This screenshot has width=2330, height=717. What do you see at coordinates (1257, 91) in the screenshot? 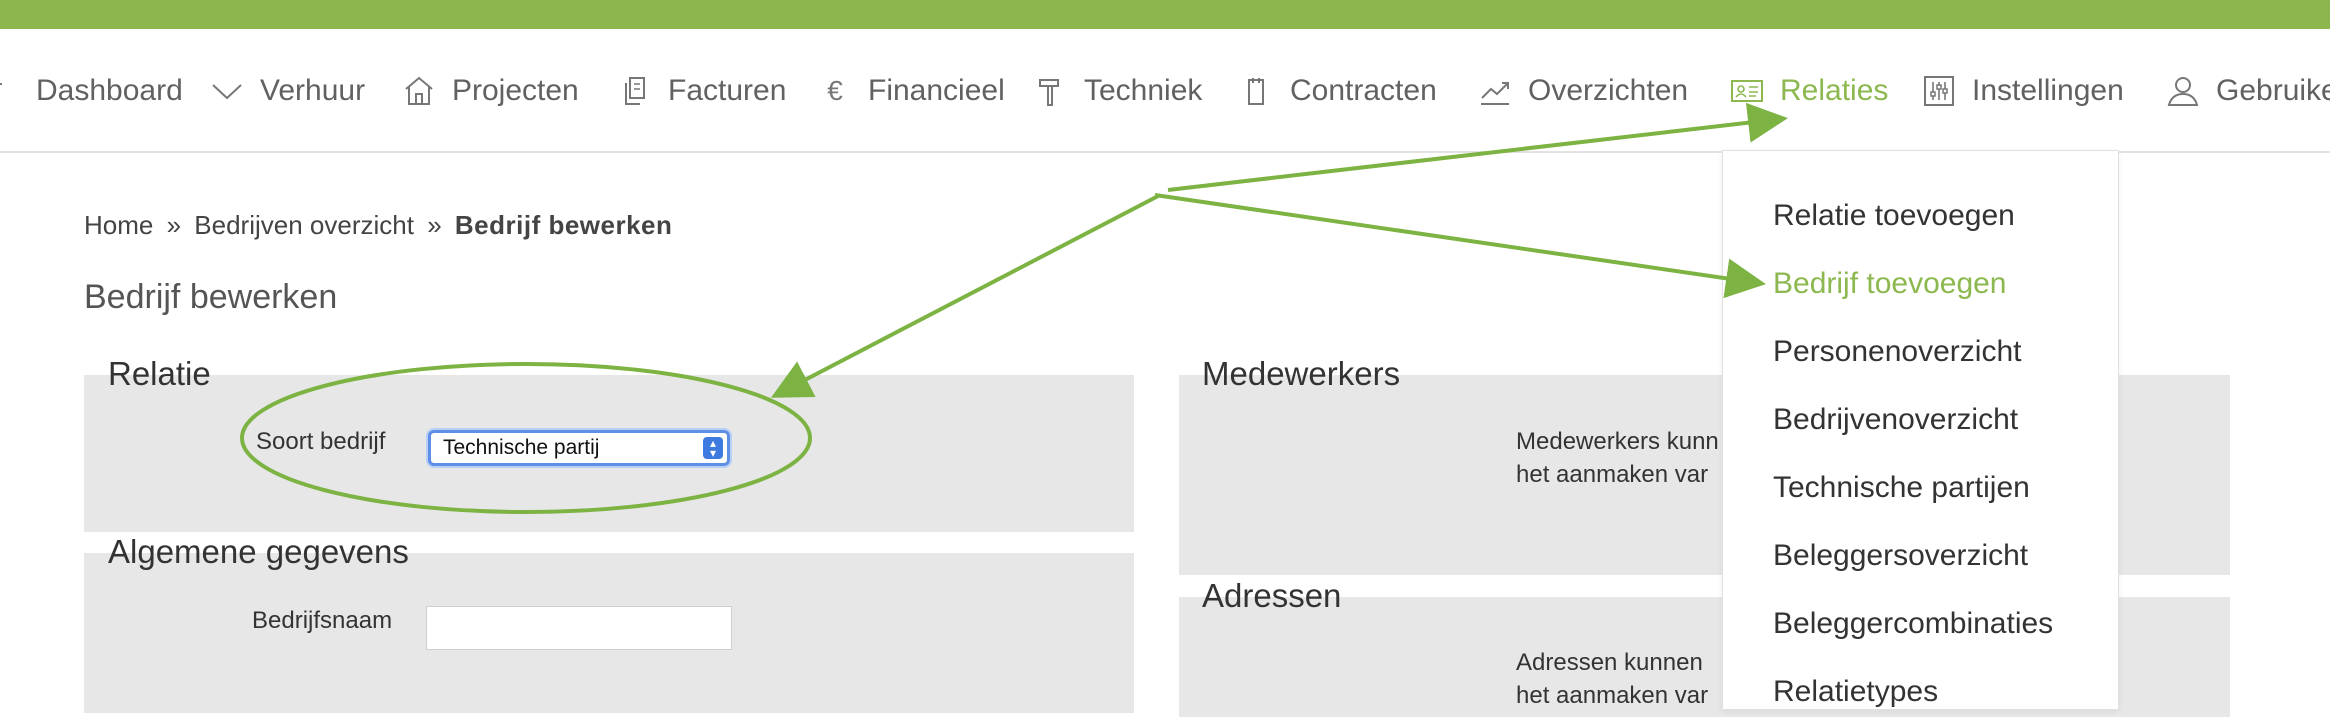
I see `contract-icon` at bounding box center [1257, 91].